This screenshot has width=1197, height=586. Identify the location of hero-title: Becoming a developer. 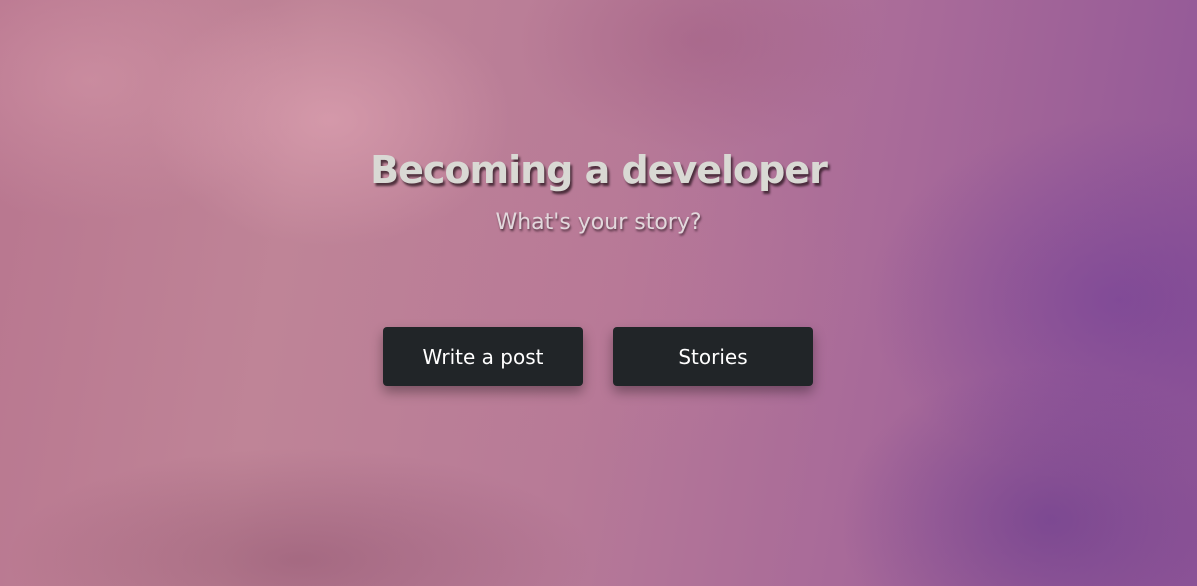
(599, 170).